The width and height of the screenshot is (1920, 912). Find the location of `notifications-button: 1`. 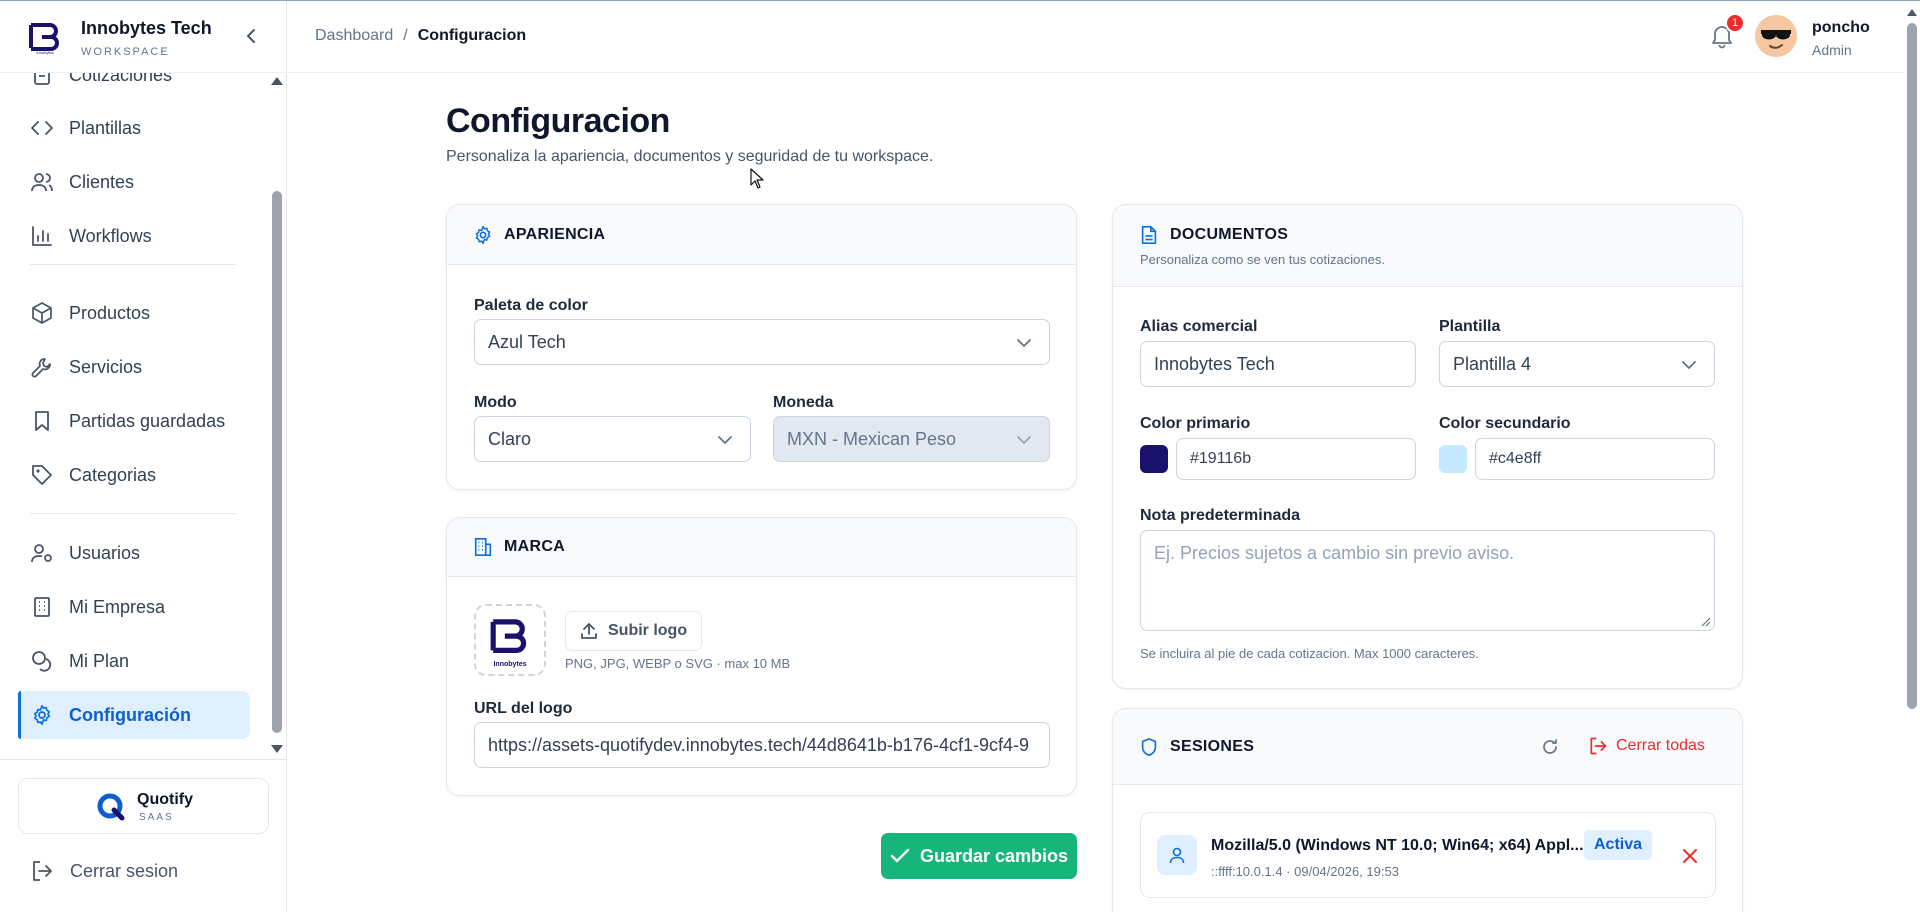

notifications-button: 1 is located at coordinates (1725, 32).